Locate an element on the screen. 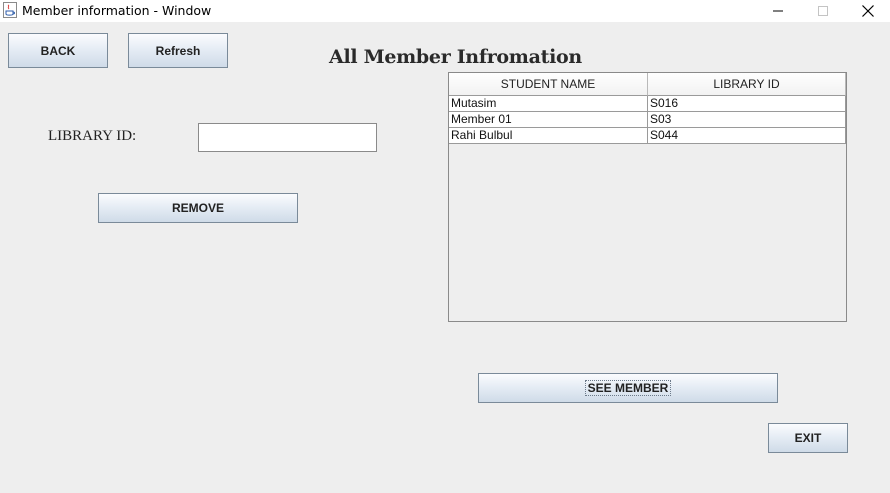 Image resolution: width=890 pixels, height=493 pixels. minimize-button is located at coordinates (778, 11).